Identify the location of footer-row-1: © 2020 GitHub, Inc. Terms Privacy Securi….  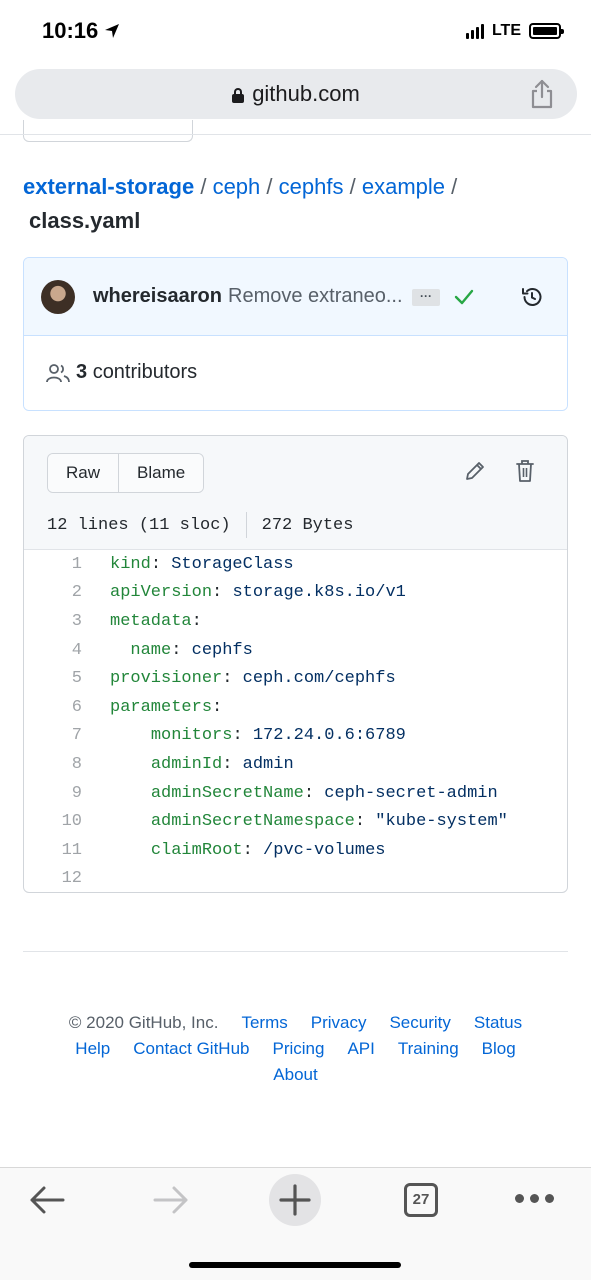
(295, 1023).